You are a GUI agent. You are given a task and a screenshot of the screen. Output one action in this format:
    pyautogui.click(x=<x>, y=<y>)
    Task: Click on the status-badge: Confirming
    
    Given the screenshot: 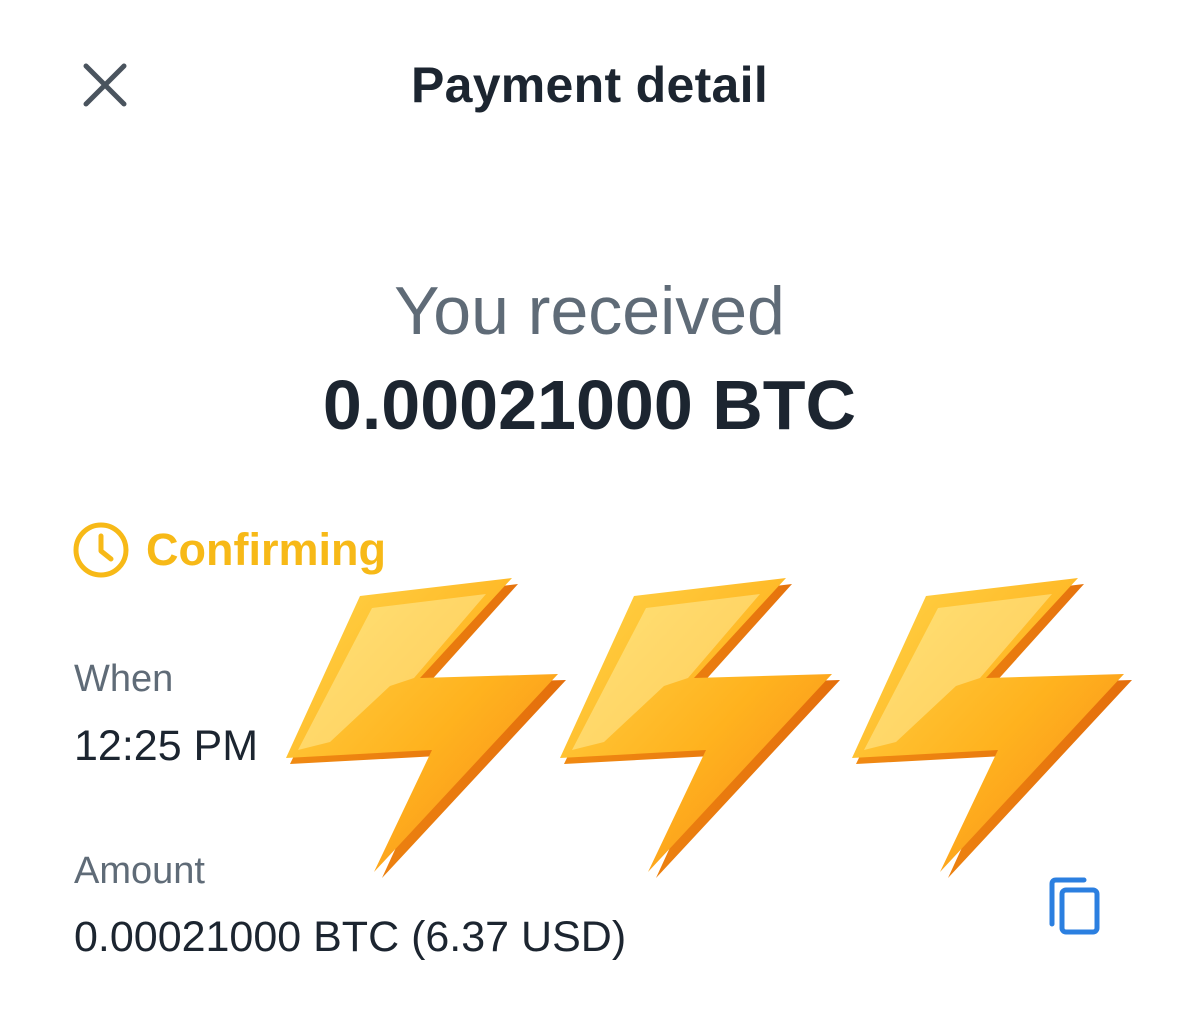 What is the action you would take?
    pyautogui.click(x=229, y=550)
    